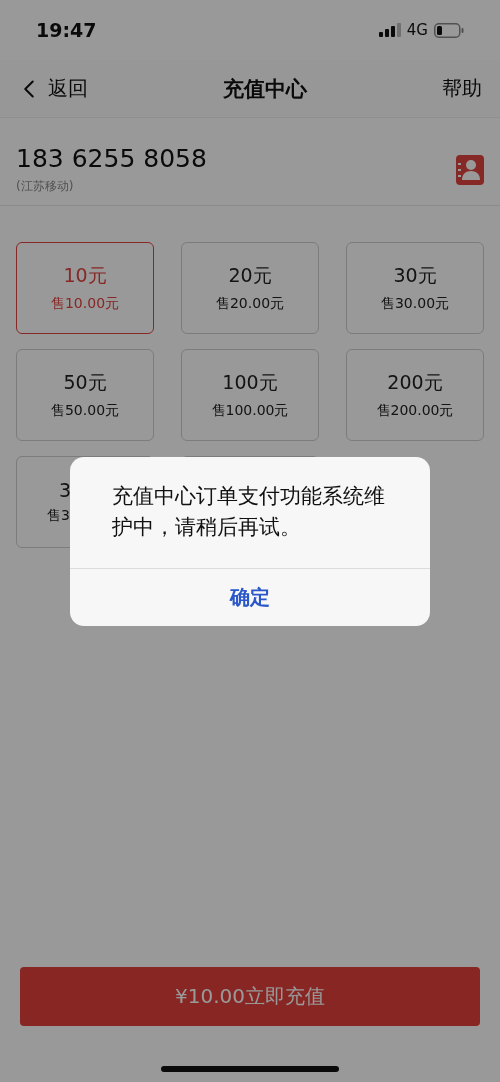  I want to click on signal-icon, so click(389, 30).